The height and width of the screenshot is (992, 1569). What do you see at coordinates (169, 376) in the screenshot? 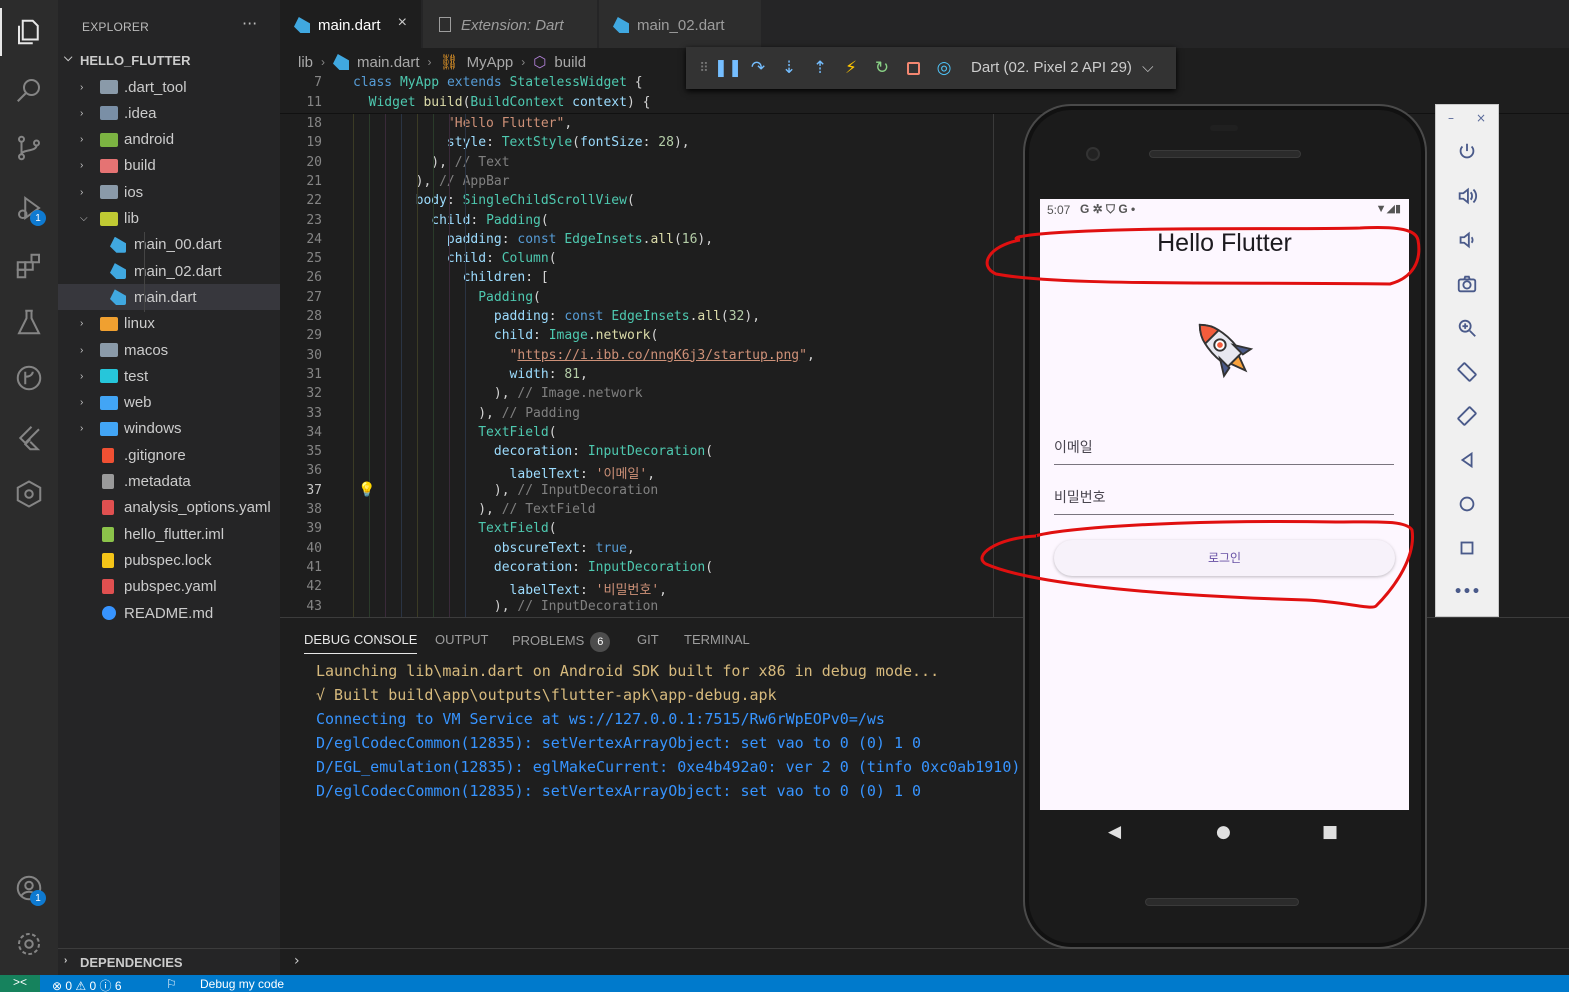
I see `tree-item: › test` at bounding box center [169, 376].